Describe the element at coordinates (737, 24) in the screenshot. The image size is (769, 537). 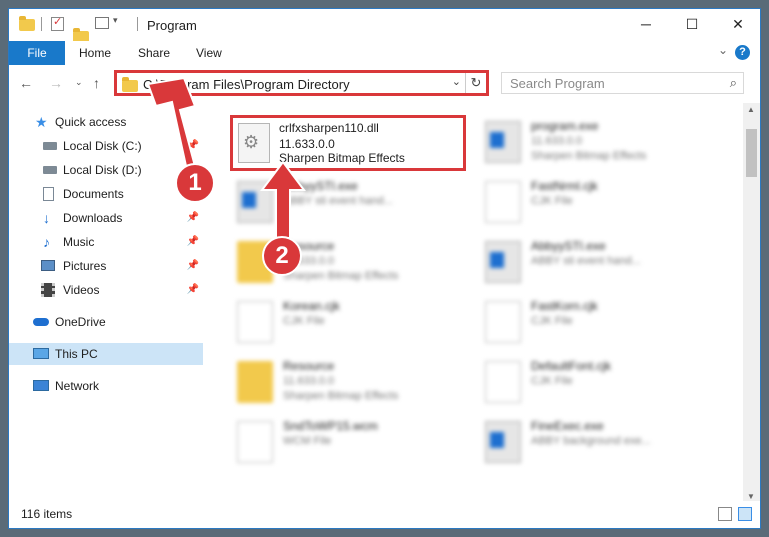
I see `close-button: ✕` at that location.